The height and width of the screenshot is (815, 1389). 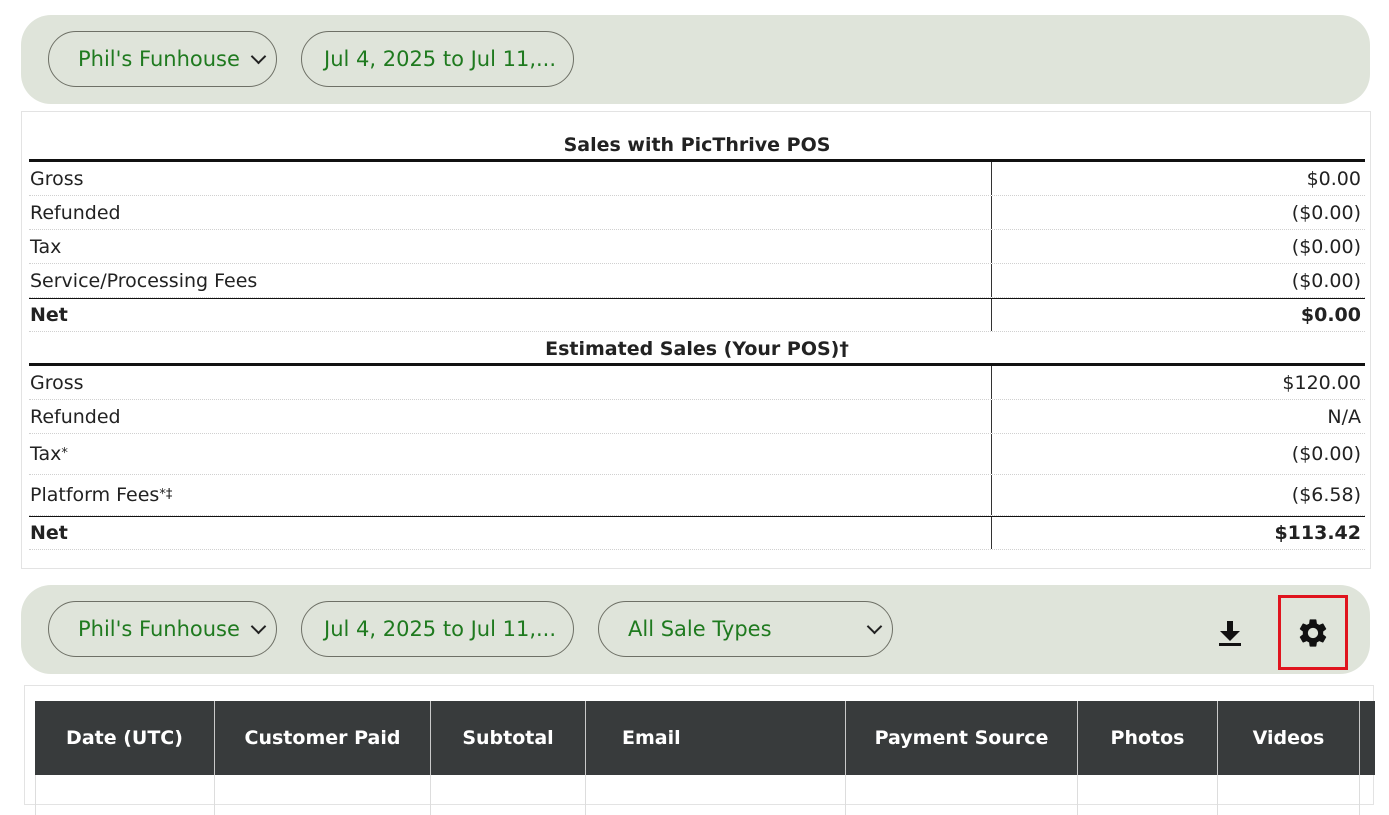 I want to click on summary-net-value: $113.42, so click(x=1317, y=533).